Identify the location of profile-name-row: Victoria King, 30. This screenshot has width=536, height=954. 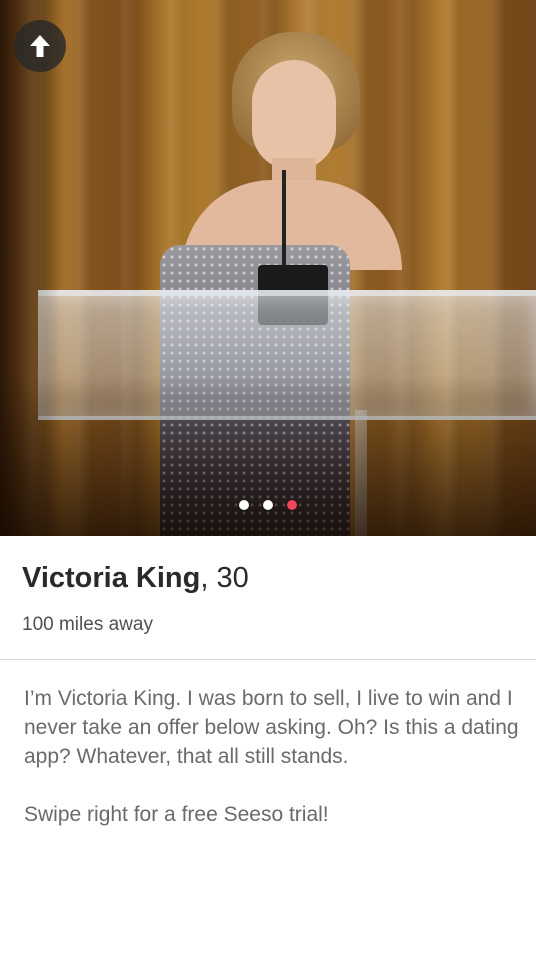
(135, 578).